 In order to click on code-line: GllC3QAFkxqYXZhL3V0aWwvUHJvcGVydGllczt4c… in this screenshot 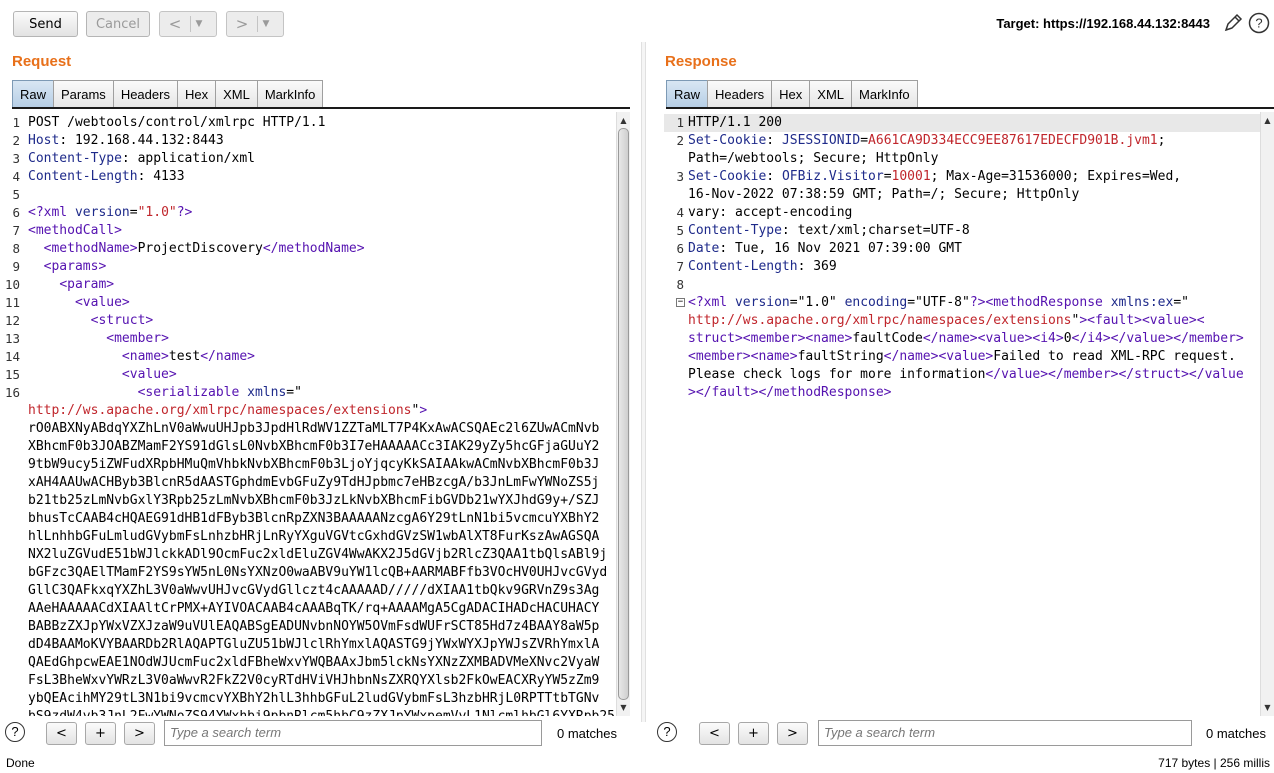, I will do `click(313, 591)`.